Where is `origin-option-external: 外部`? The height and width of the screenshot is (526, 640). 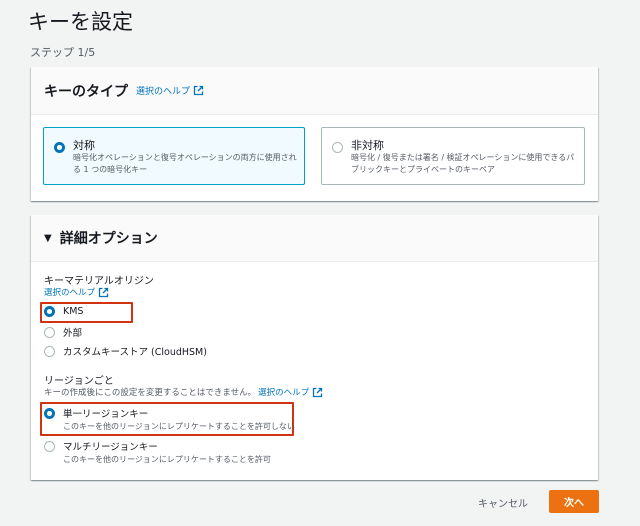
origin-option-external: 外部 is located at coordinates (63, 332).